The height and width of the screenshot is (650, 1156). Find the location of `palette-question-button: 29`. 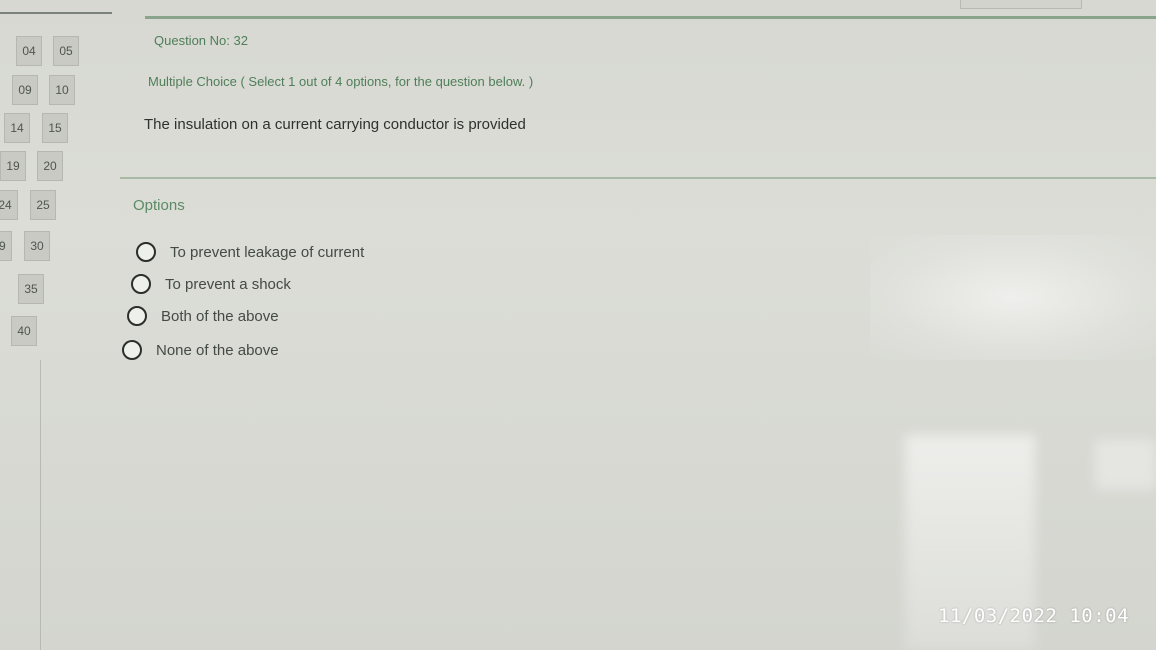

palette-question-button: 29 is located at coordinates (6, 246).